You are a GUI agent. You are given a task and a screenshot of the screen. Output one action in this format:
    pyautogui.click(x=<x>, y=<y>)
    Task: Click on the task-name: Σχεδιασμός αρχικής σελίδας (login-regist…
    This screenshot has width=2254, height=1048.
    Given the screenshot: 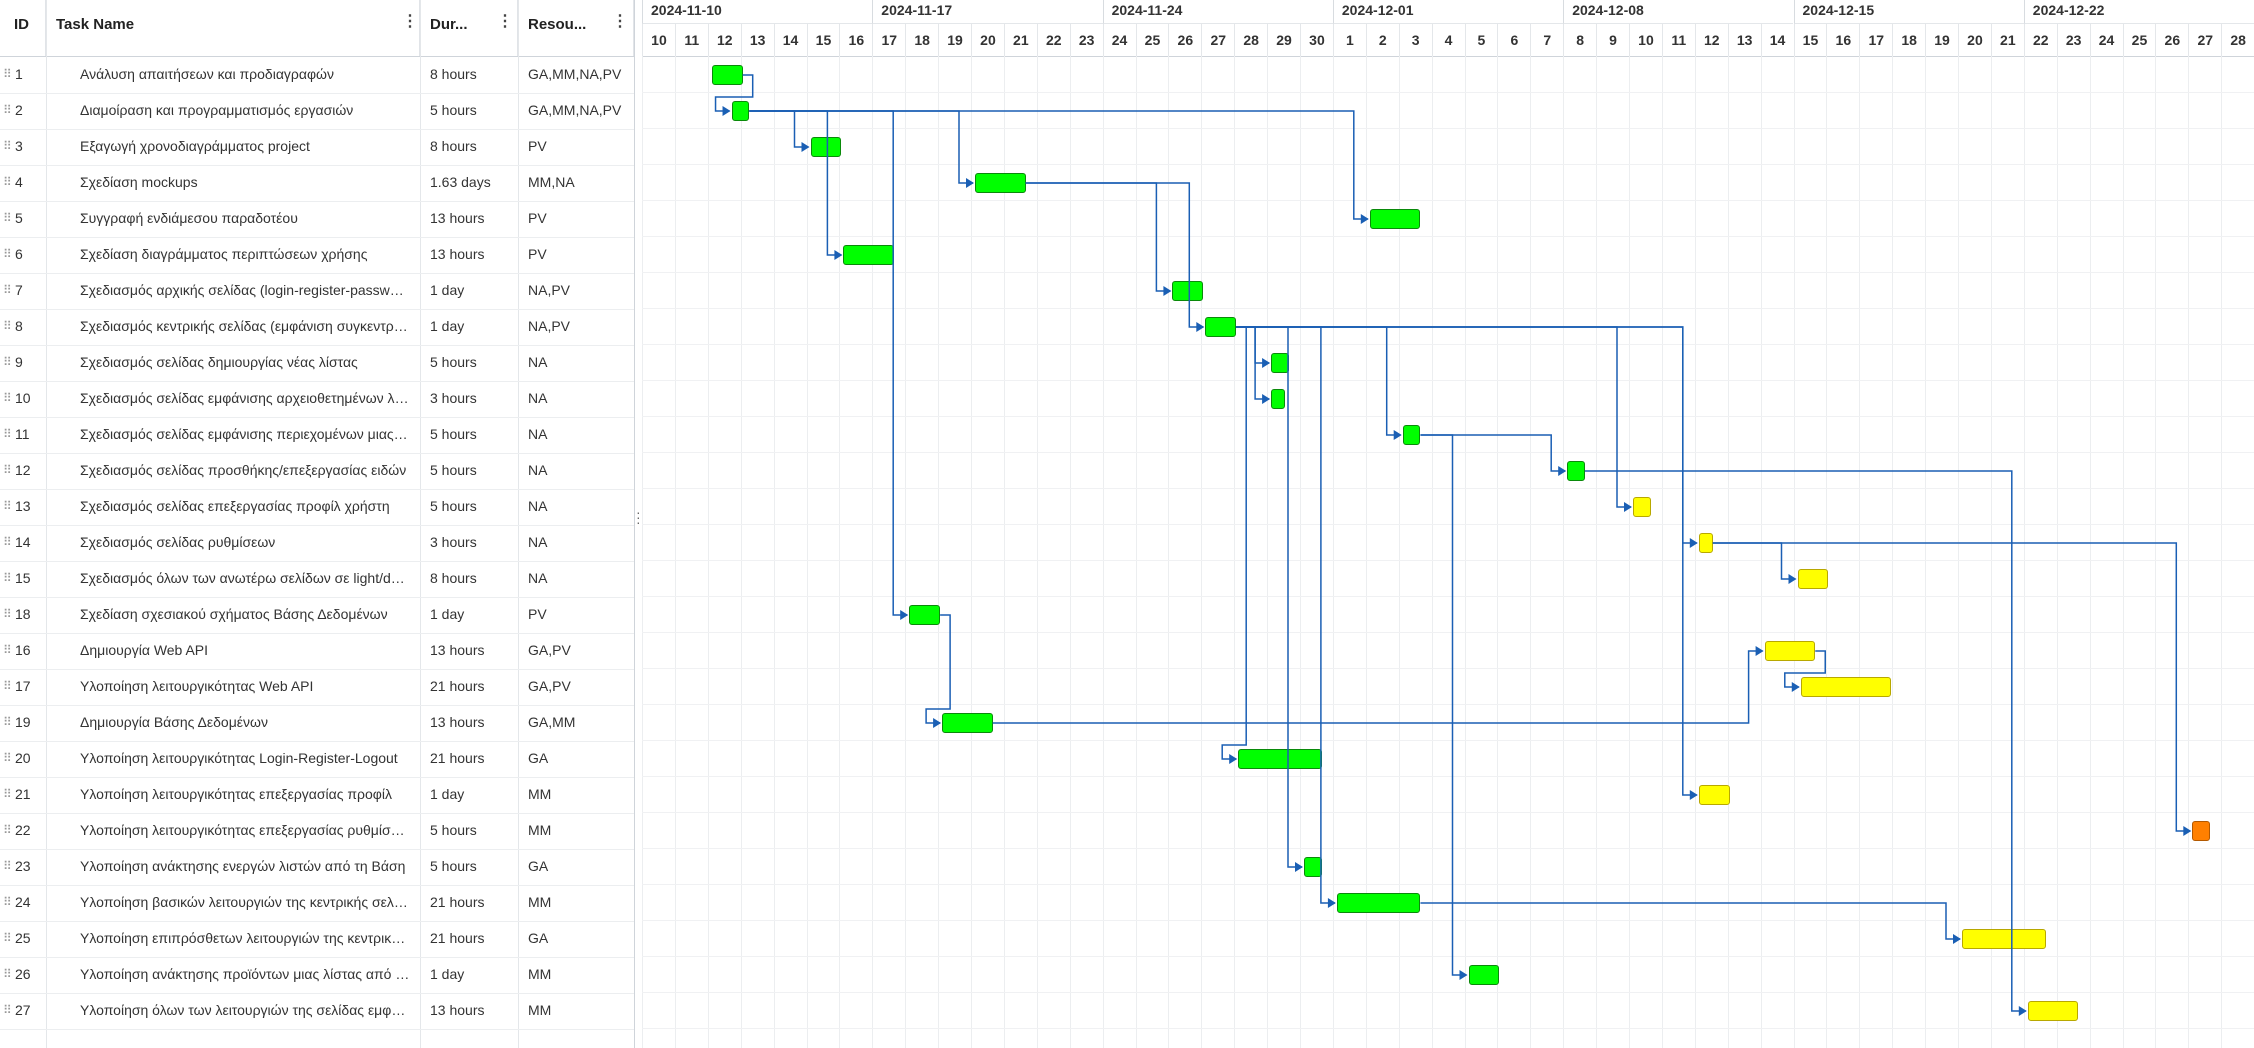 What is the action you would take?
    pyautogui.click(x=245, y=290)
    